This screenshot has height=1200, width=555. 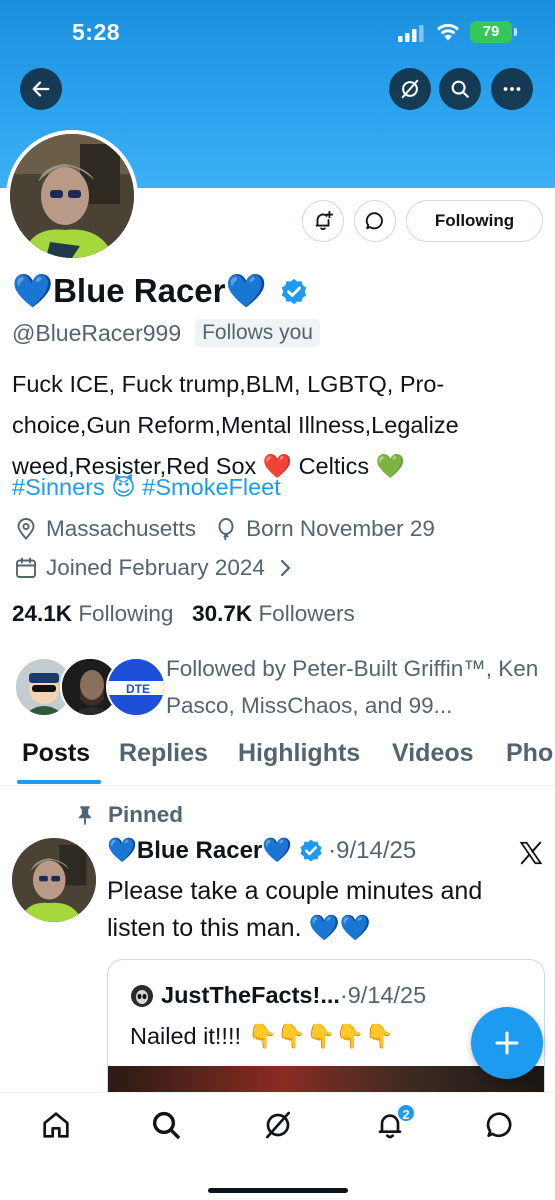 What do you see at coordinates (56, 753) in the screenshot?
I see `tab-posts: Posts` at bounding box center [56, 753].